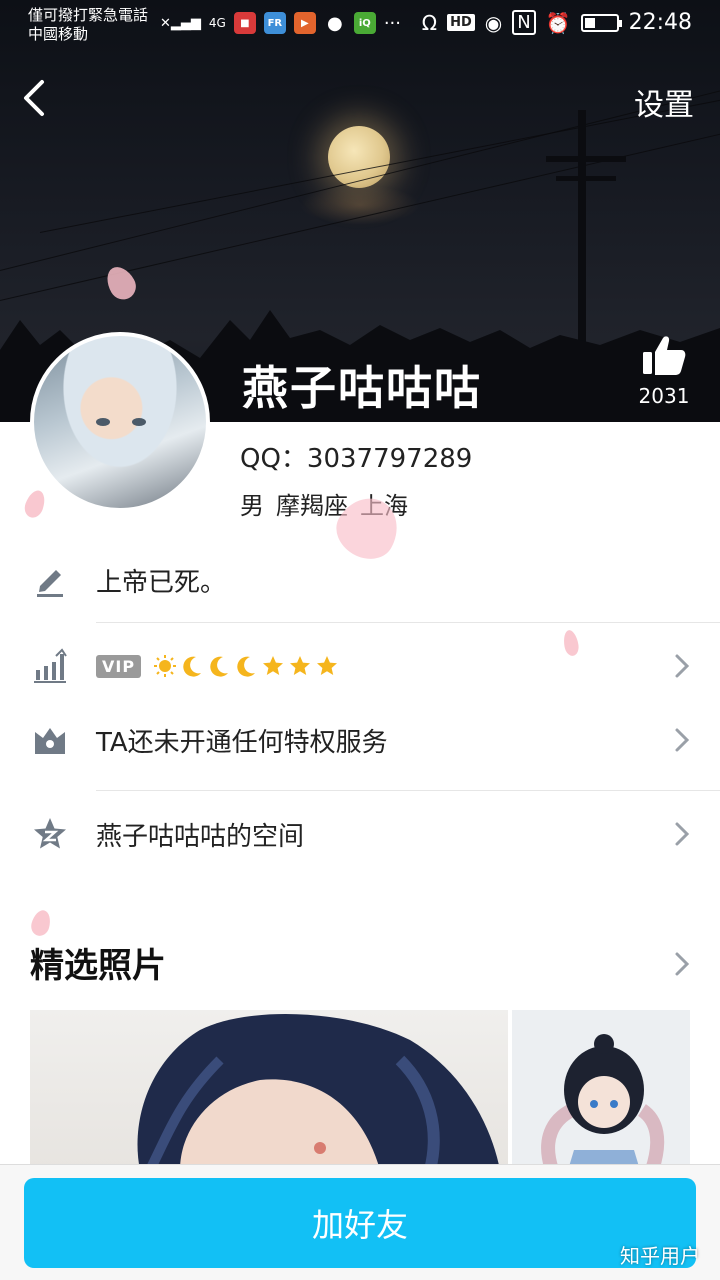  I want to click on featured-photos-title: 精选照片, so click(98, 966).